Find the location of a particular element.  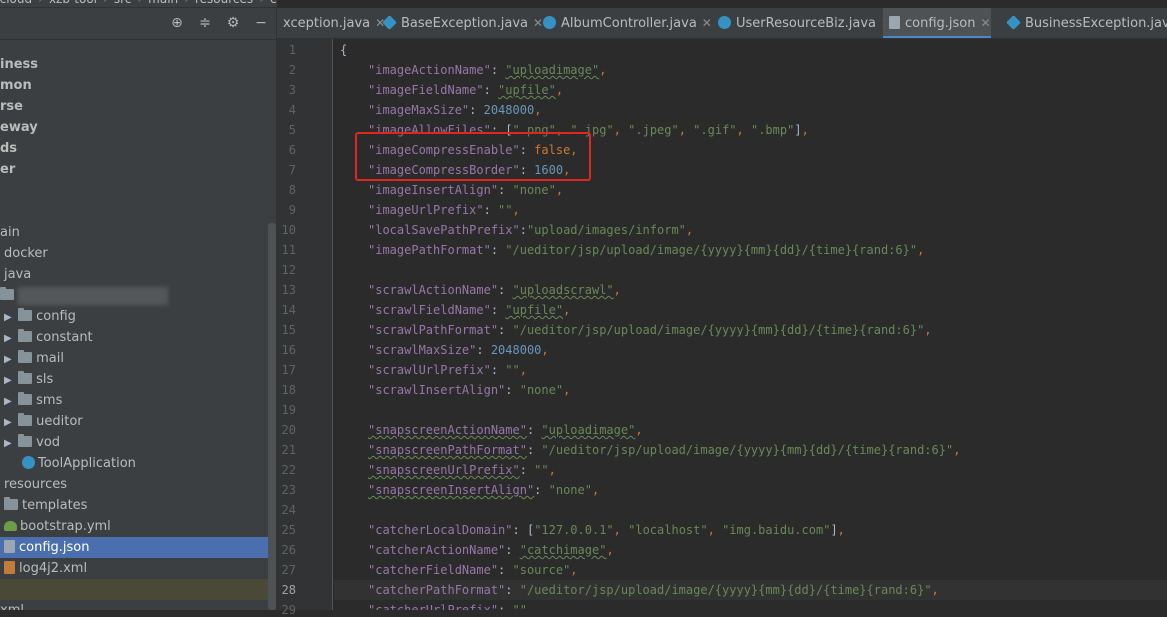

gear-icon: ⚙ is located at coordinates (233, 23).